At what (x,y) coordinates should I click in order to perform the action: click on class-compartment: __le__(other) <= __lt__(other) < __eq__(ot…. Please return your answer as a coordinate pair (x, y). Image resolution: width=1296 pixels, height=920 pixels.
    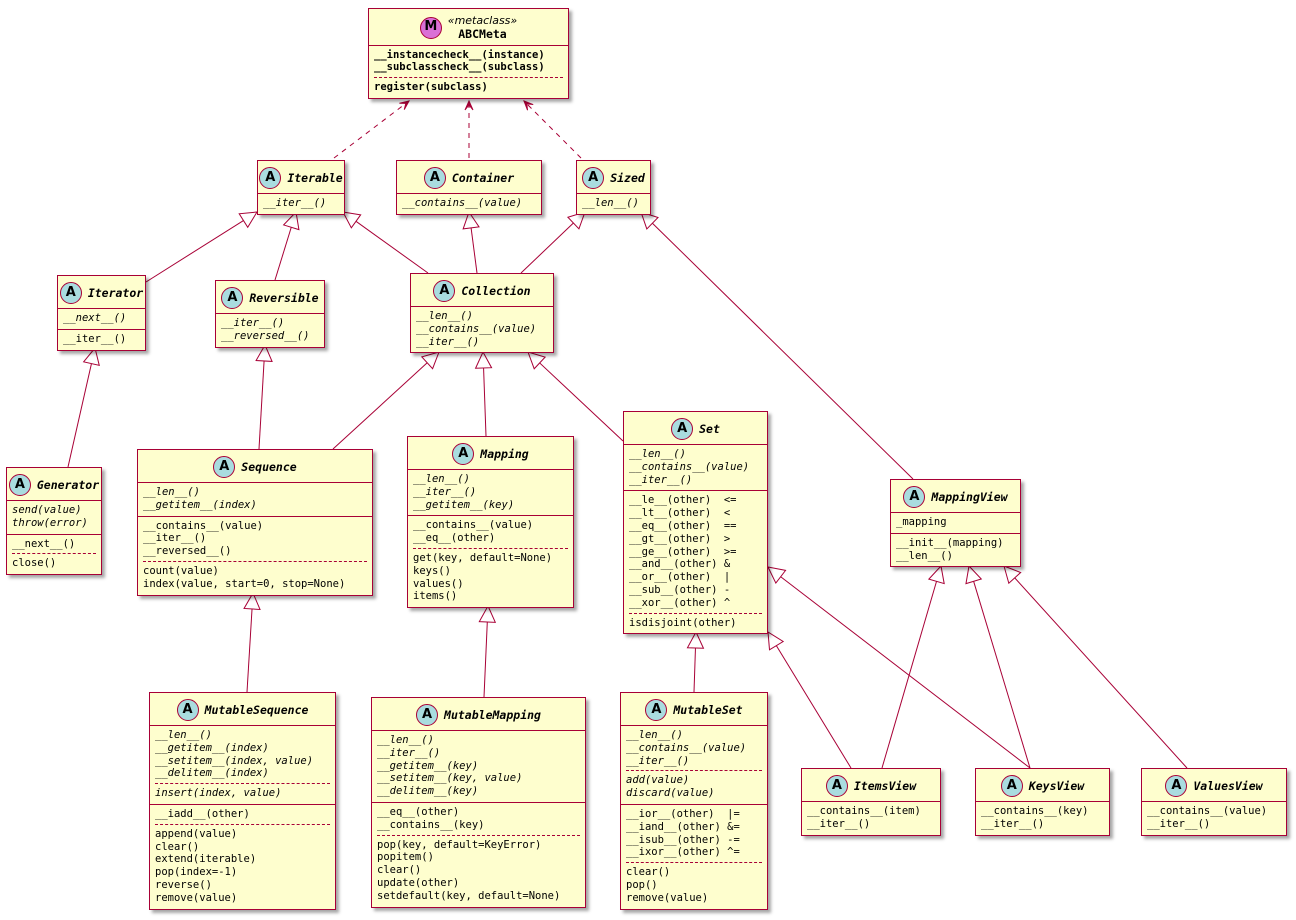
    Looking at the image, I should click on (695, 561).